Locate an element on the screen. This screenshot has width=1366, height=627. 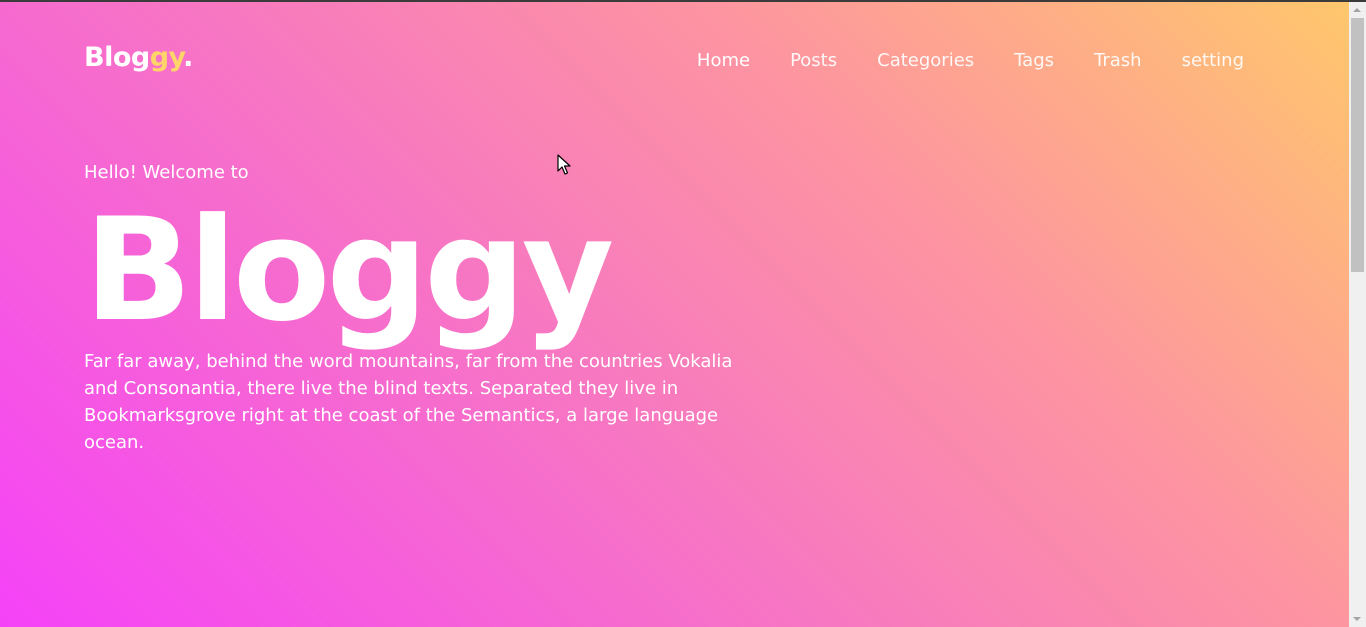
mouse-pointer-icon is located at coordinates (564, 164).